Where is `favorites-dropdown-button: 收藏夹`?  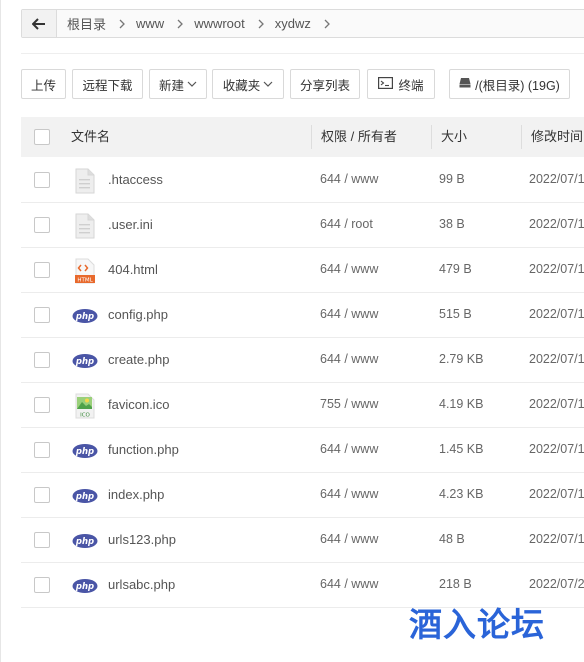 favorites-dropdown-button: 收藏夹 is located at coordinates (248, 84).